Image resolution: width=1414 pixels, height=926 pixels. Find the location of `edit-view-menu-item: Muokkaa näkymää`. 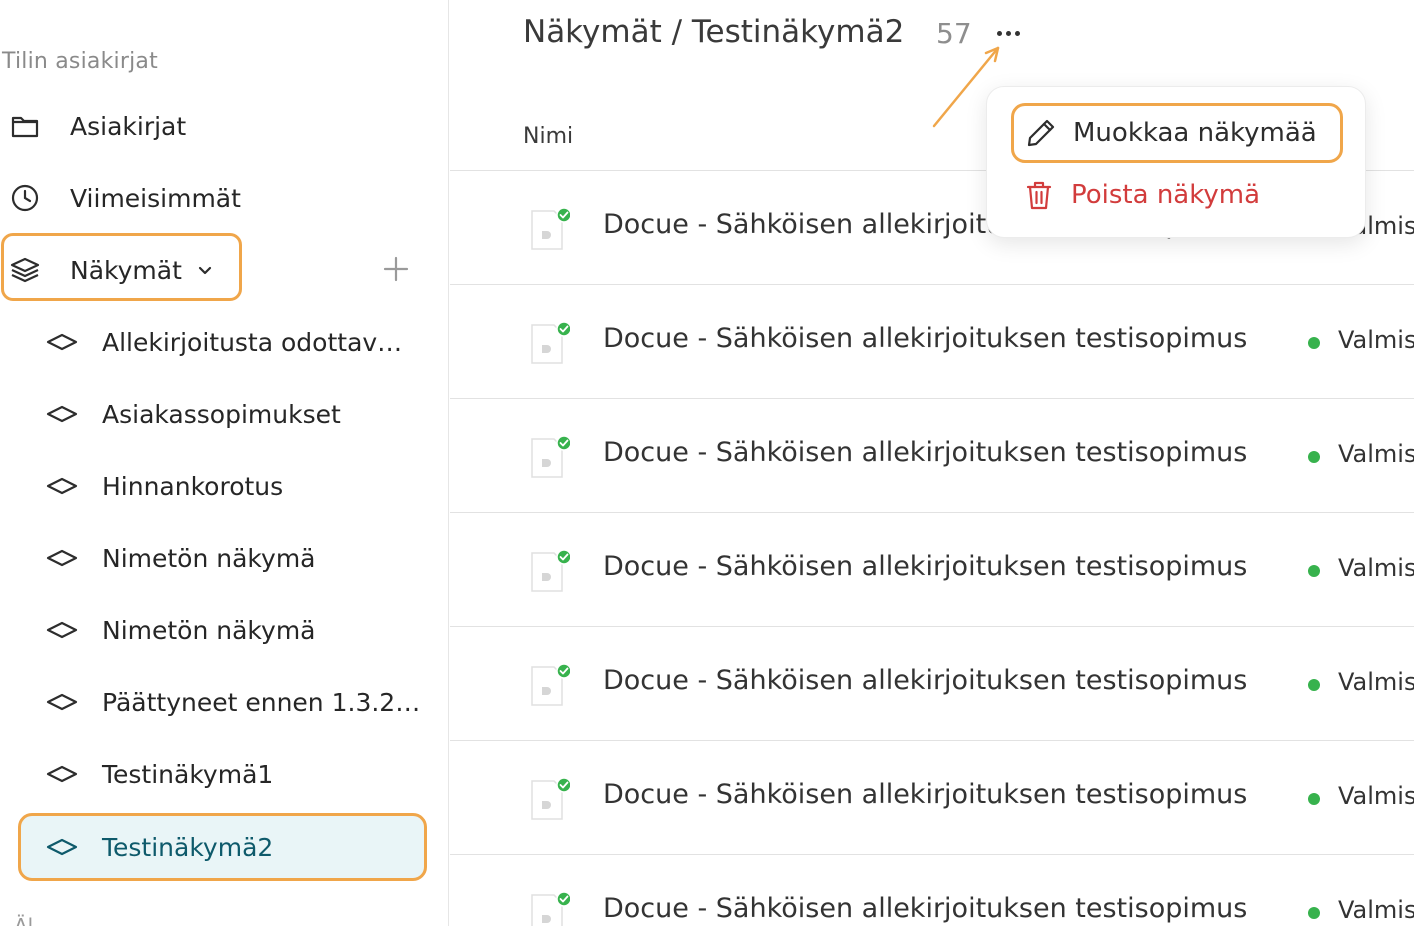

edit-view-menu-item: Muokkaa näkymää is located at coordinates (1177, 133).